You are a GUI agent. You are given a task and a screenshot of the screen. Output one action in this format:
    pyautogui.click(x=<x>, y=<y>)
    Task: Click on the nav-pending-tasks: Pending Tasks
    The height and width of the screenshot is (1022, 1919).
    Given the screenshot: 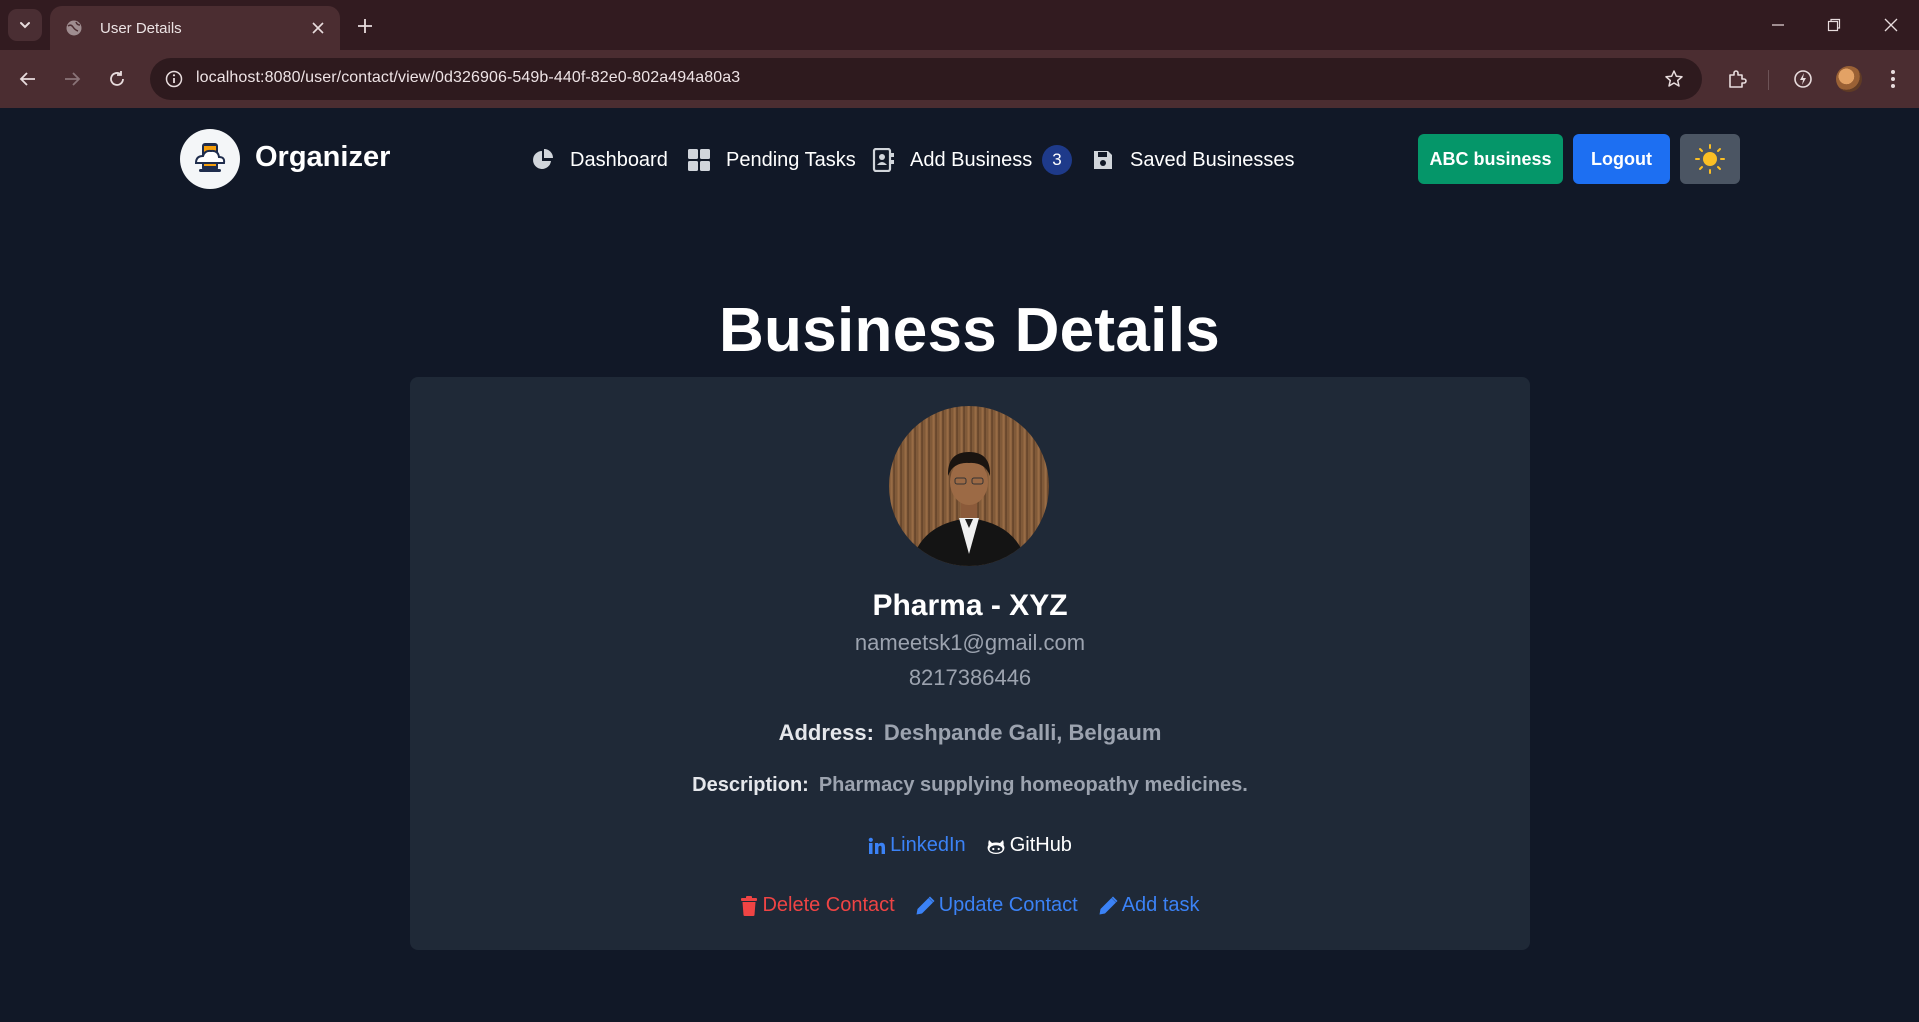 What is the action you would take?
    pyautogui.click(x=771, y=160)
    